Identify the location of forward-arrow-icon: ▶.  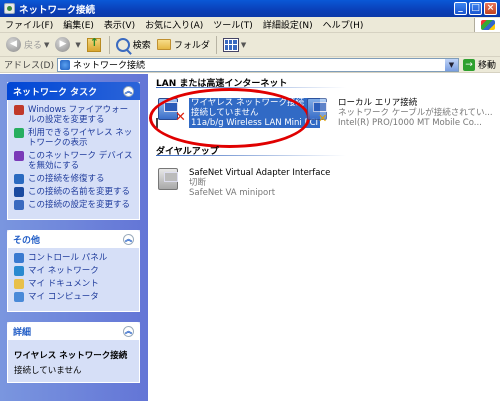
(63, 44).